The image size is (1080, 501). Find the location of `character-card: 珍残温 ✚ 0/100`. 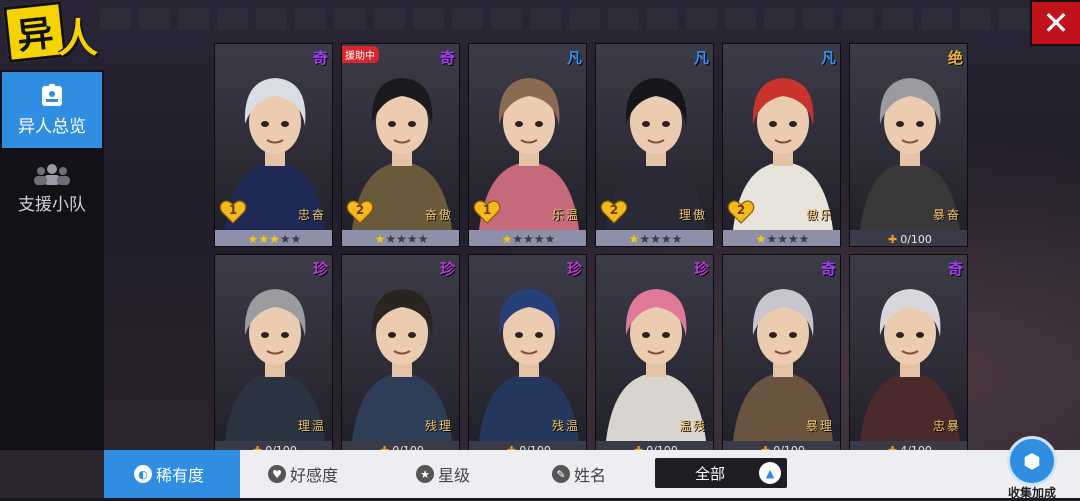

character-card: 珍残温 ✚ 0/100 is located at coordinates (527, 352).